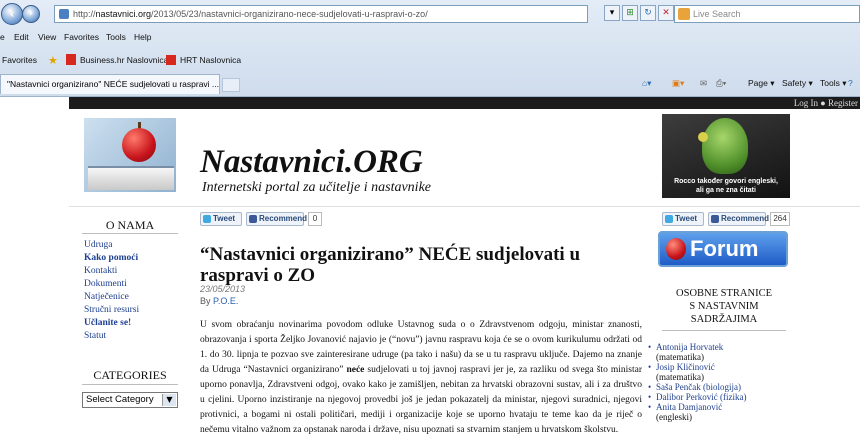 This screenshot has height=438, width=860. I want to click on category-select-value: Select Category, so click(120, 399).